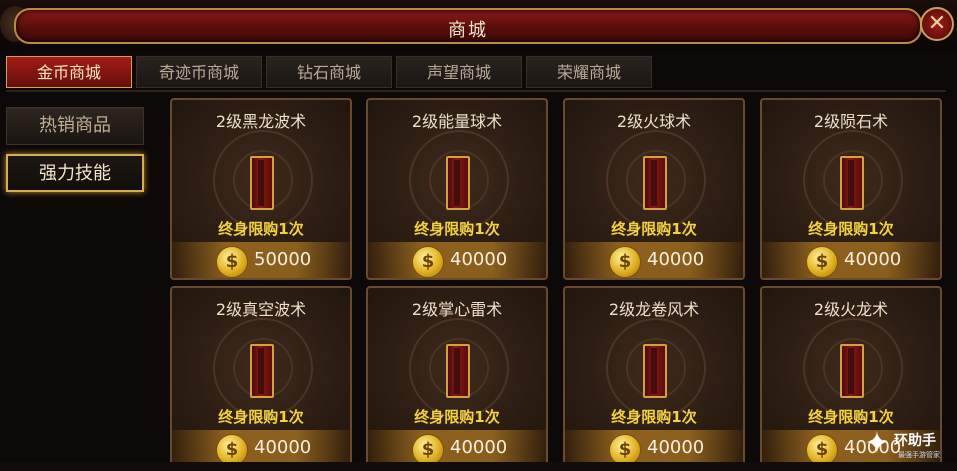 Image resolution: width=957 pixels, height=471 pixels. I want to click on window-title: 商城, so click(468, 30).